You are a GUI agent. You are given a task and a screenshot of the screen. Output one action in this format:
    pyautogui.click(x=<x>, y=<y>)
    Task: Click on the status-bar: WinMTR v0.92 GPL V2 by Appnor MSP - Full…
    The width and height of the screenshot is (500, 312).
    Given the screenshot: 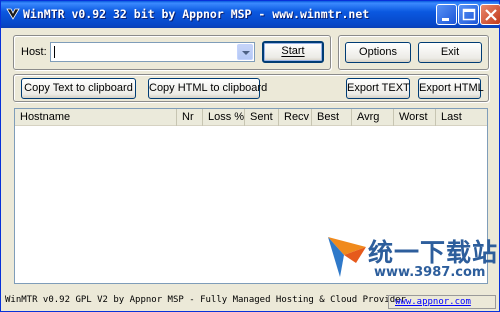 What is the action you would take?
    pyautogui.click(x=250, y=301)
    